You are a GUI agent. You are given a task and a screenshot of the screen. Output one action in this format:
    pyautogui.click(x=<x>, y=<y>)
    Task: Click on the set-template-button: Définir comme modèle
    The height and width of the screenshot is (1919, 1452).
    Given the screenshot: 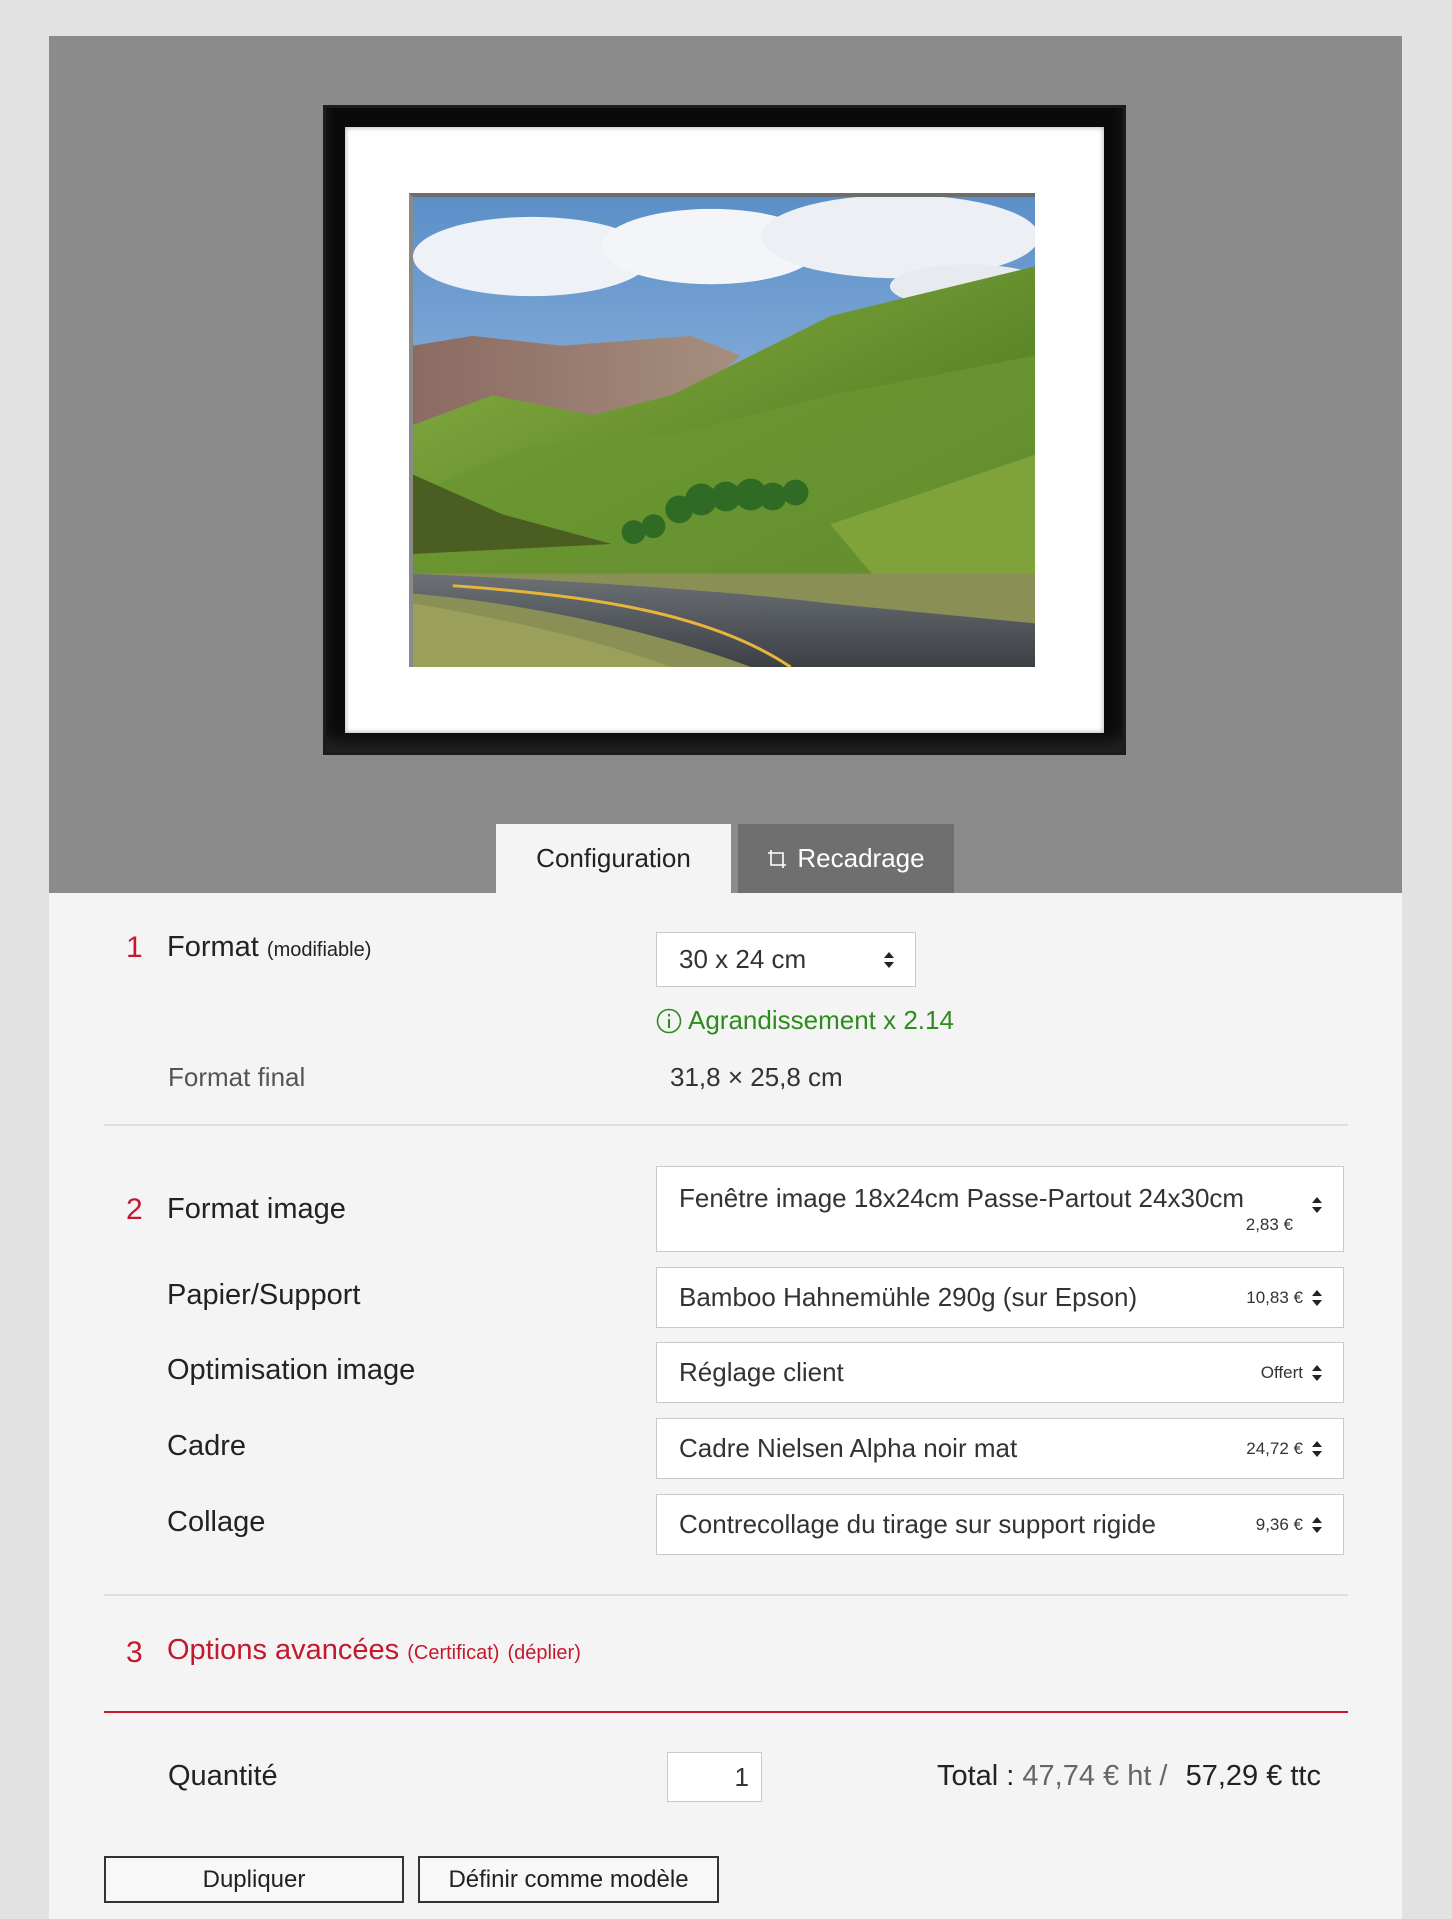 What is the action you would take?
    pyautogui.click(x=568, y=1879)
    